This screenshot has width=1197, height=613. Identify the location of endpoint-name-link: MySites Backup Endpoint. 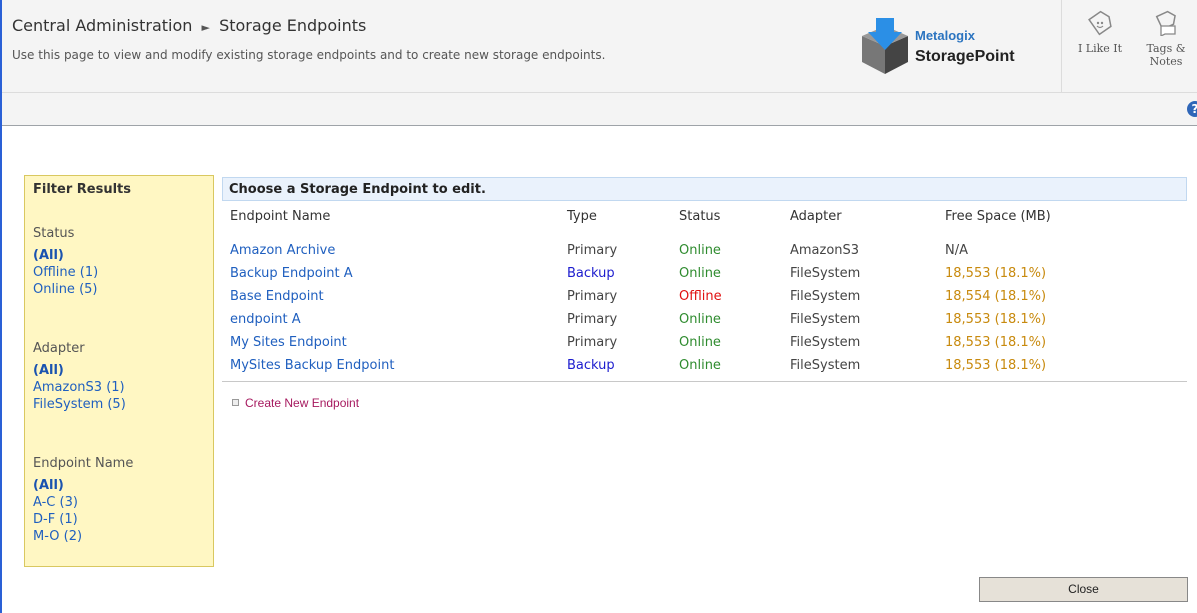
(312, 365).